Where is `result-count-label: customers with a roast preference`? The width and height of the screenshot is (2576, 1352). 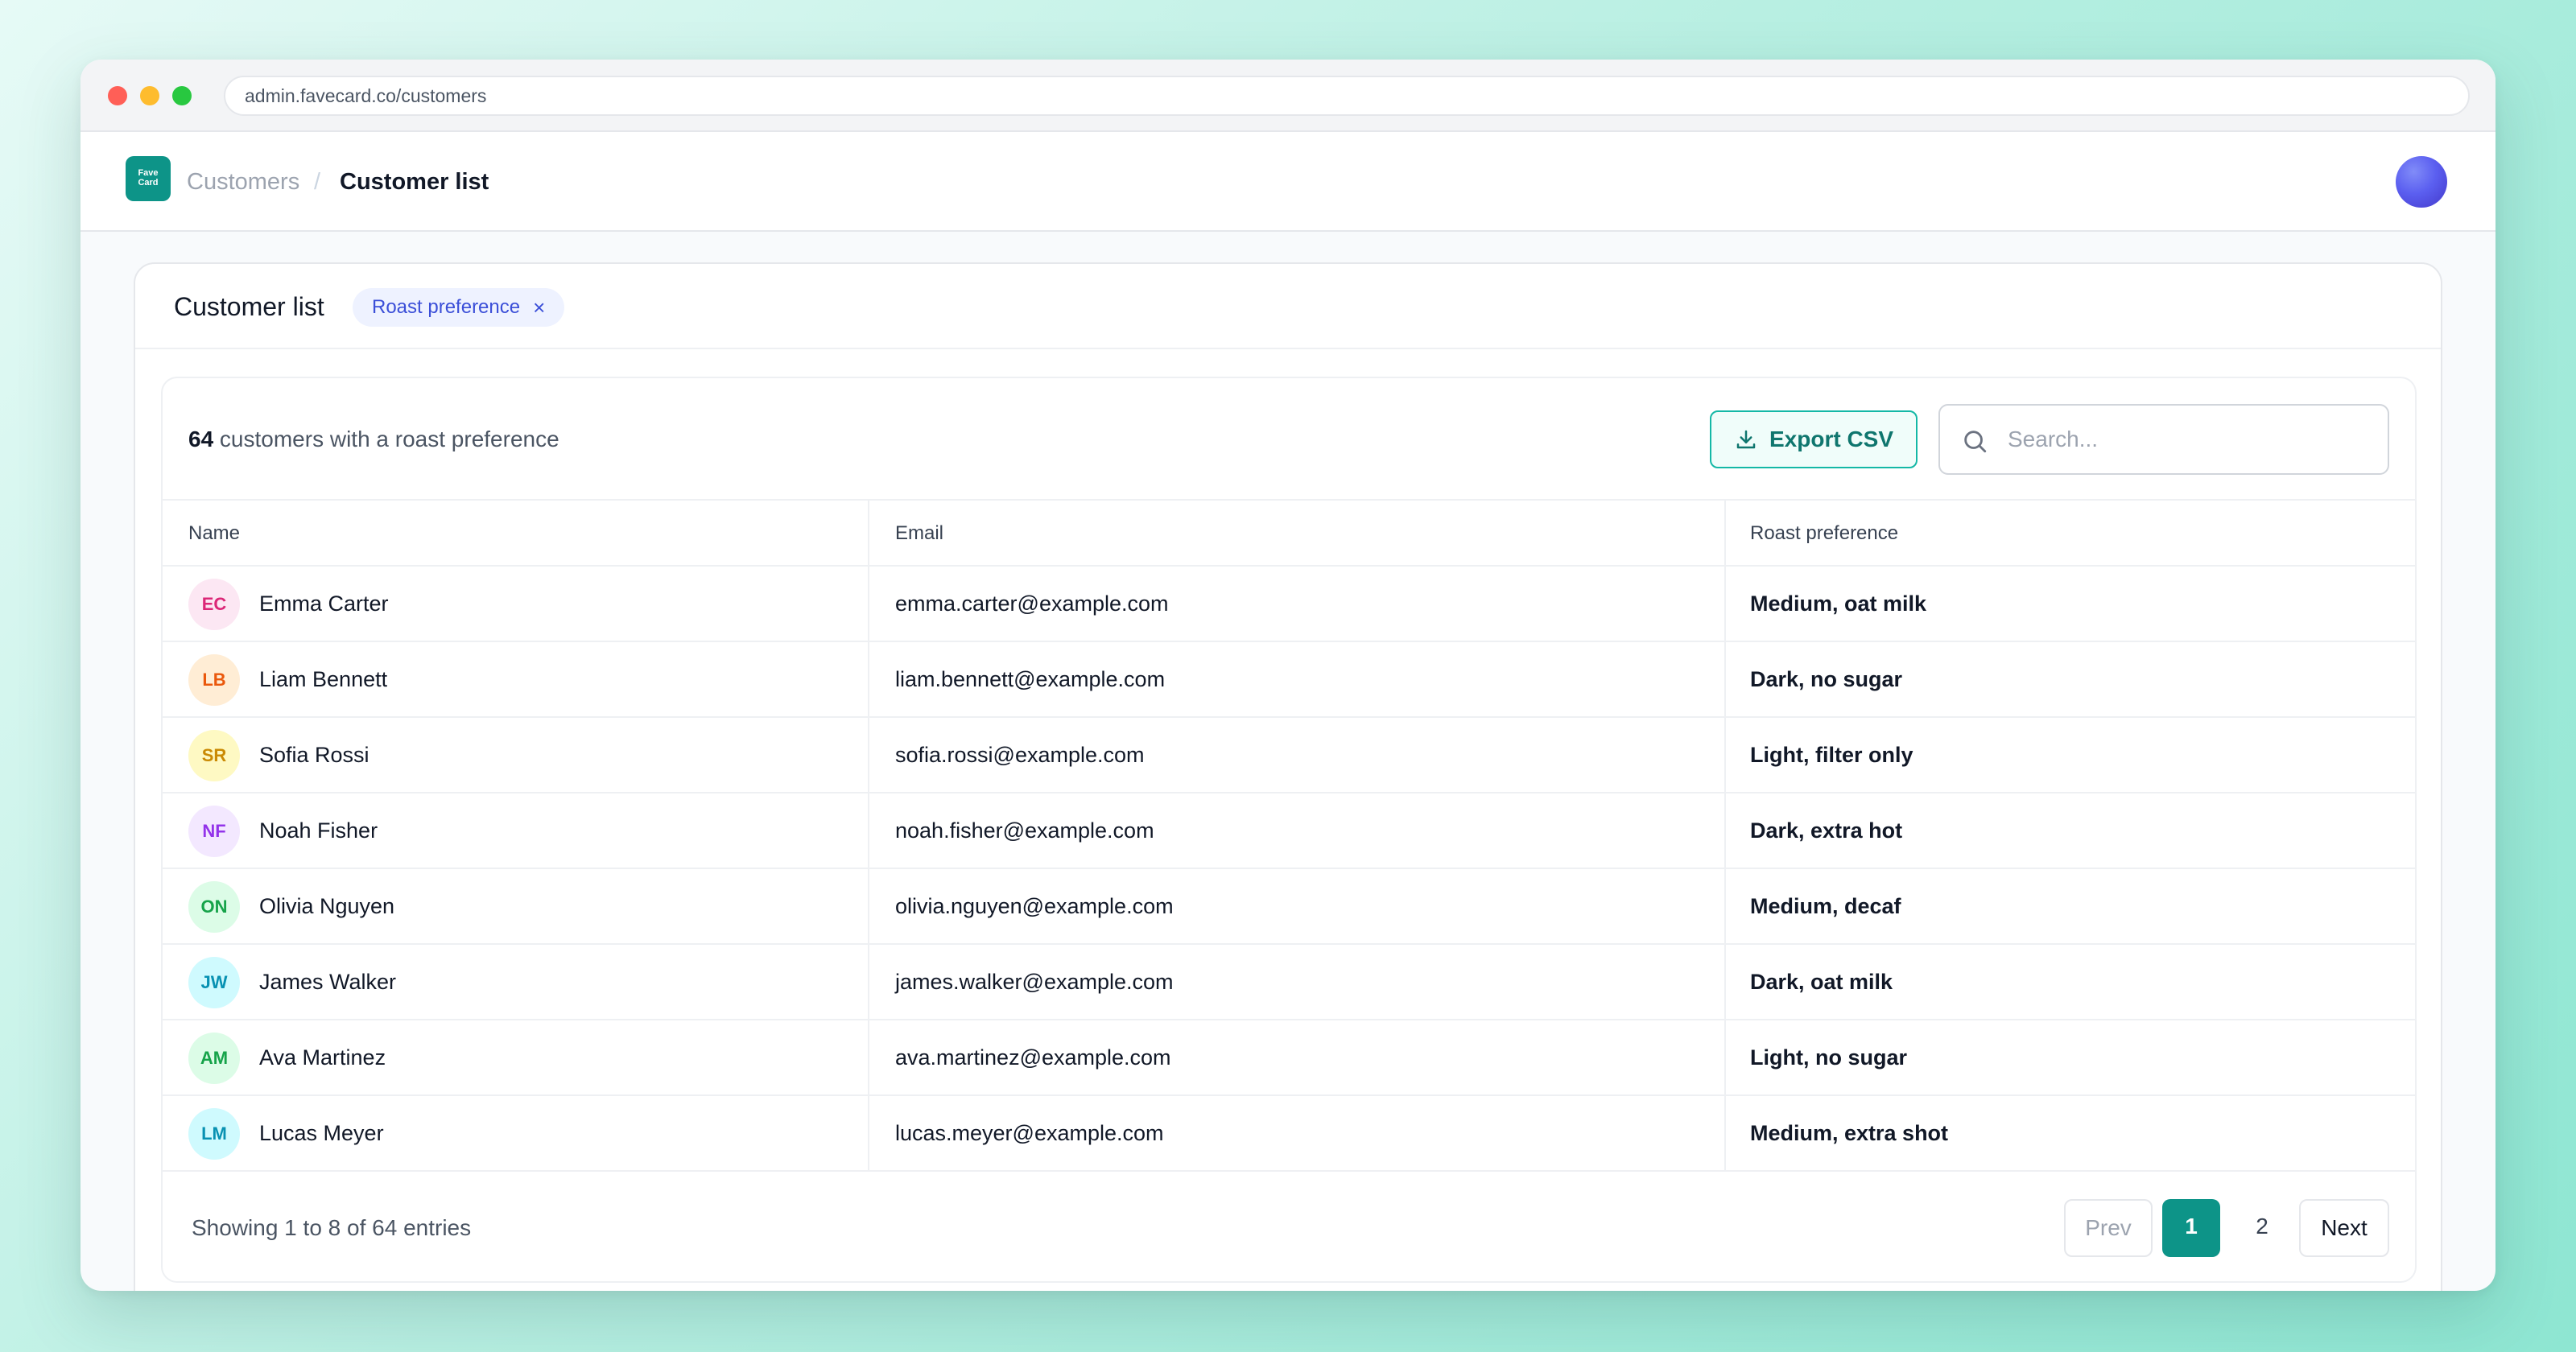
result-count-label: customers with a roast preference is located at coordinates (386, 439).